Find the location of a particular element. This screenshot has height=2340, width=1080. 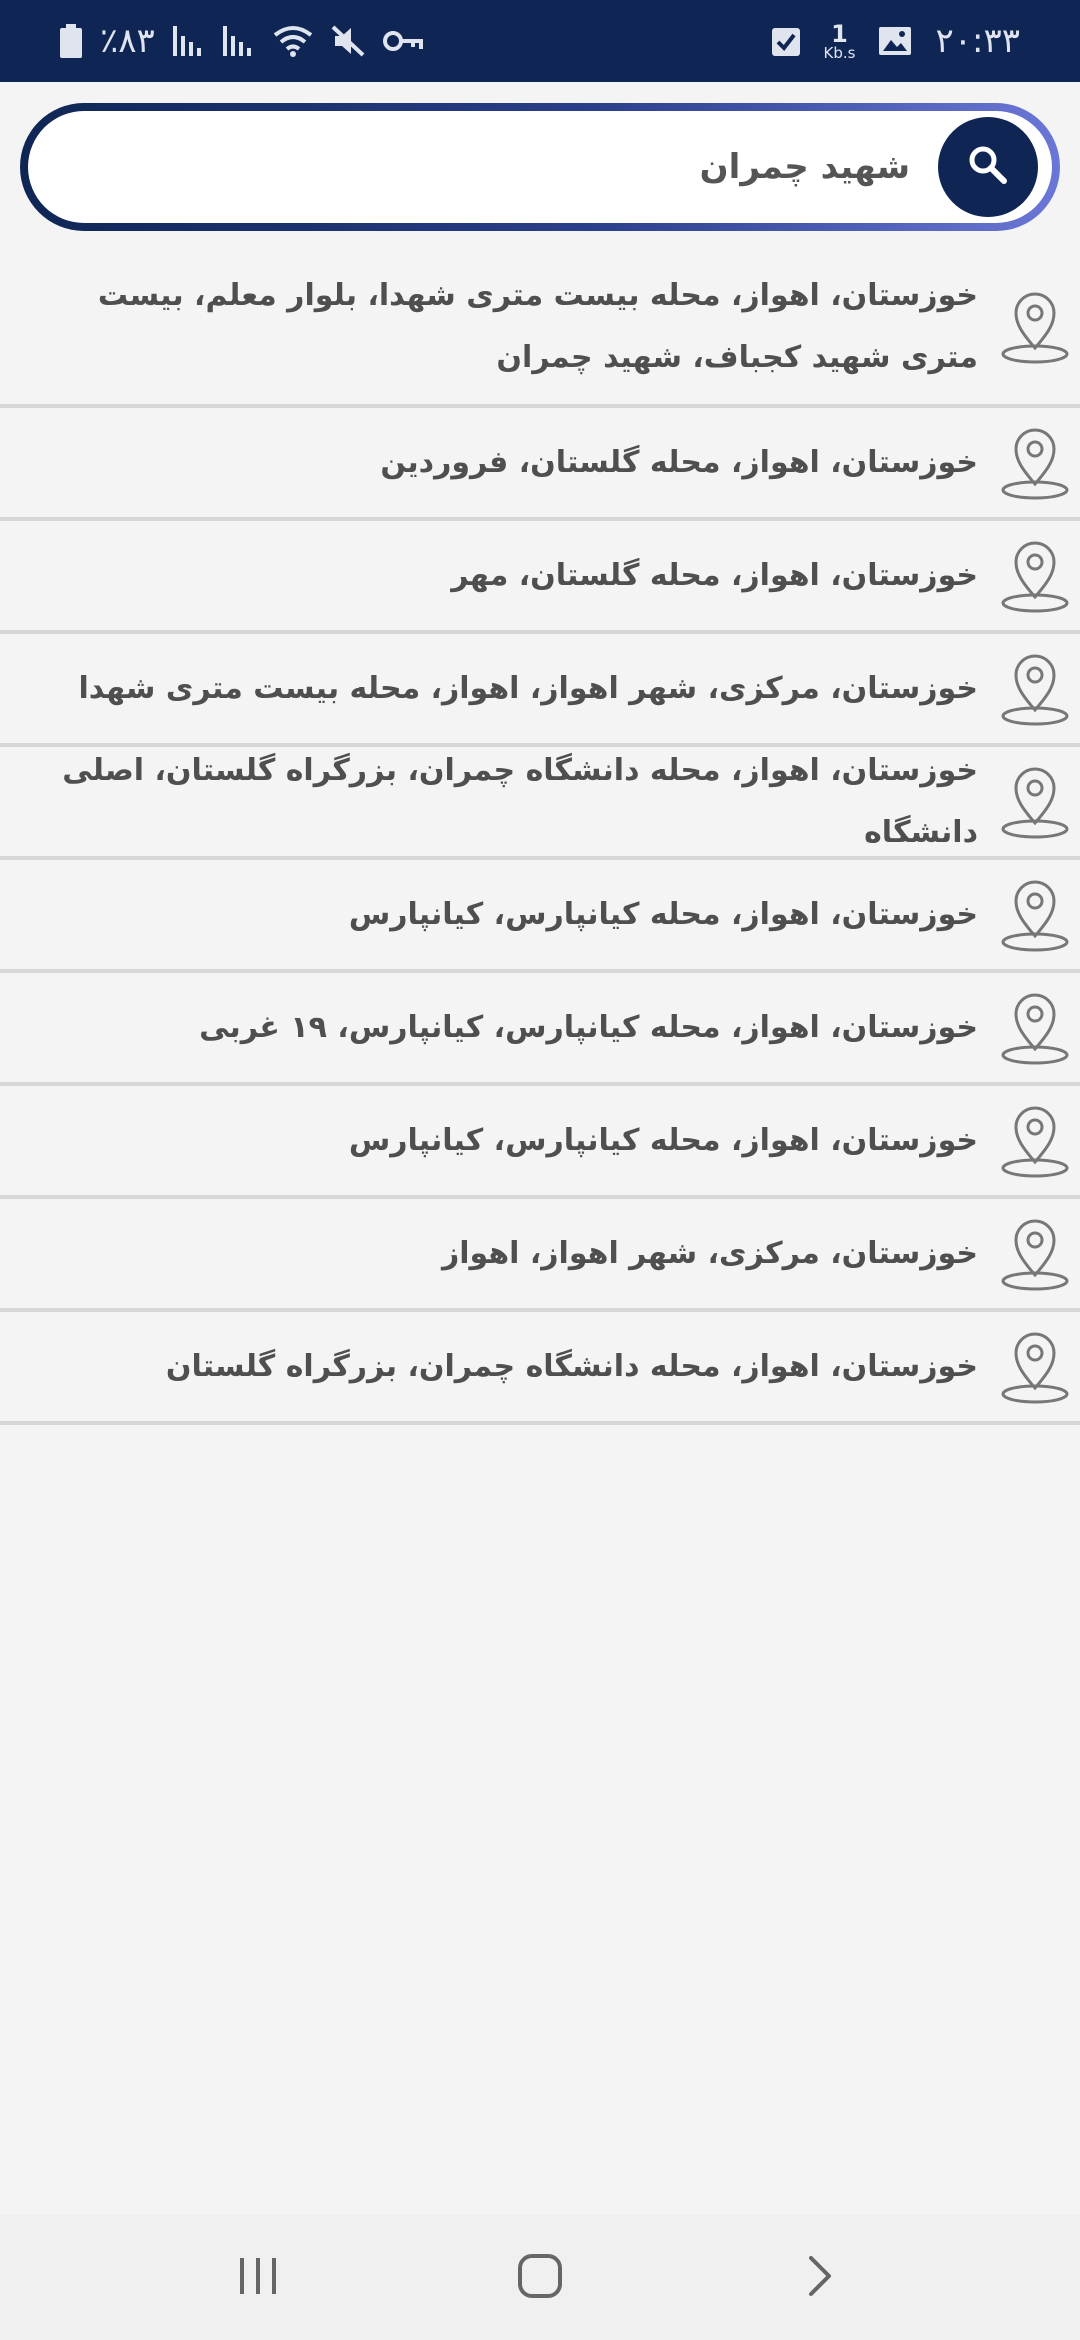

network-speed-value: 1 is located at coordinates (839, 33).